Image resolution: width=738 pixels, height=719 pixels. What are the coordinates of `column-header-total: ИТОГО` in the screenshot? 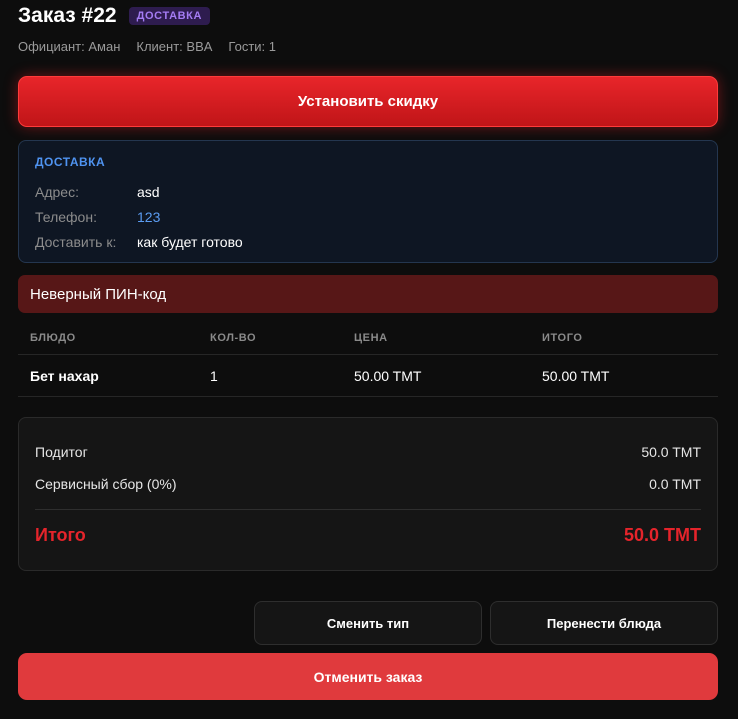 It's located at (562, 338).